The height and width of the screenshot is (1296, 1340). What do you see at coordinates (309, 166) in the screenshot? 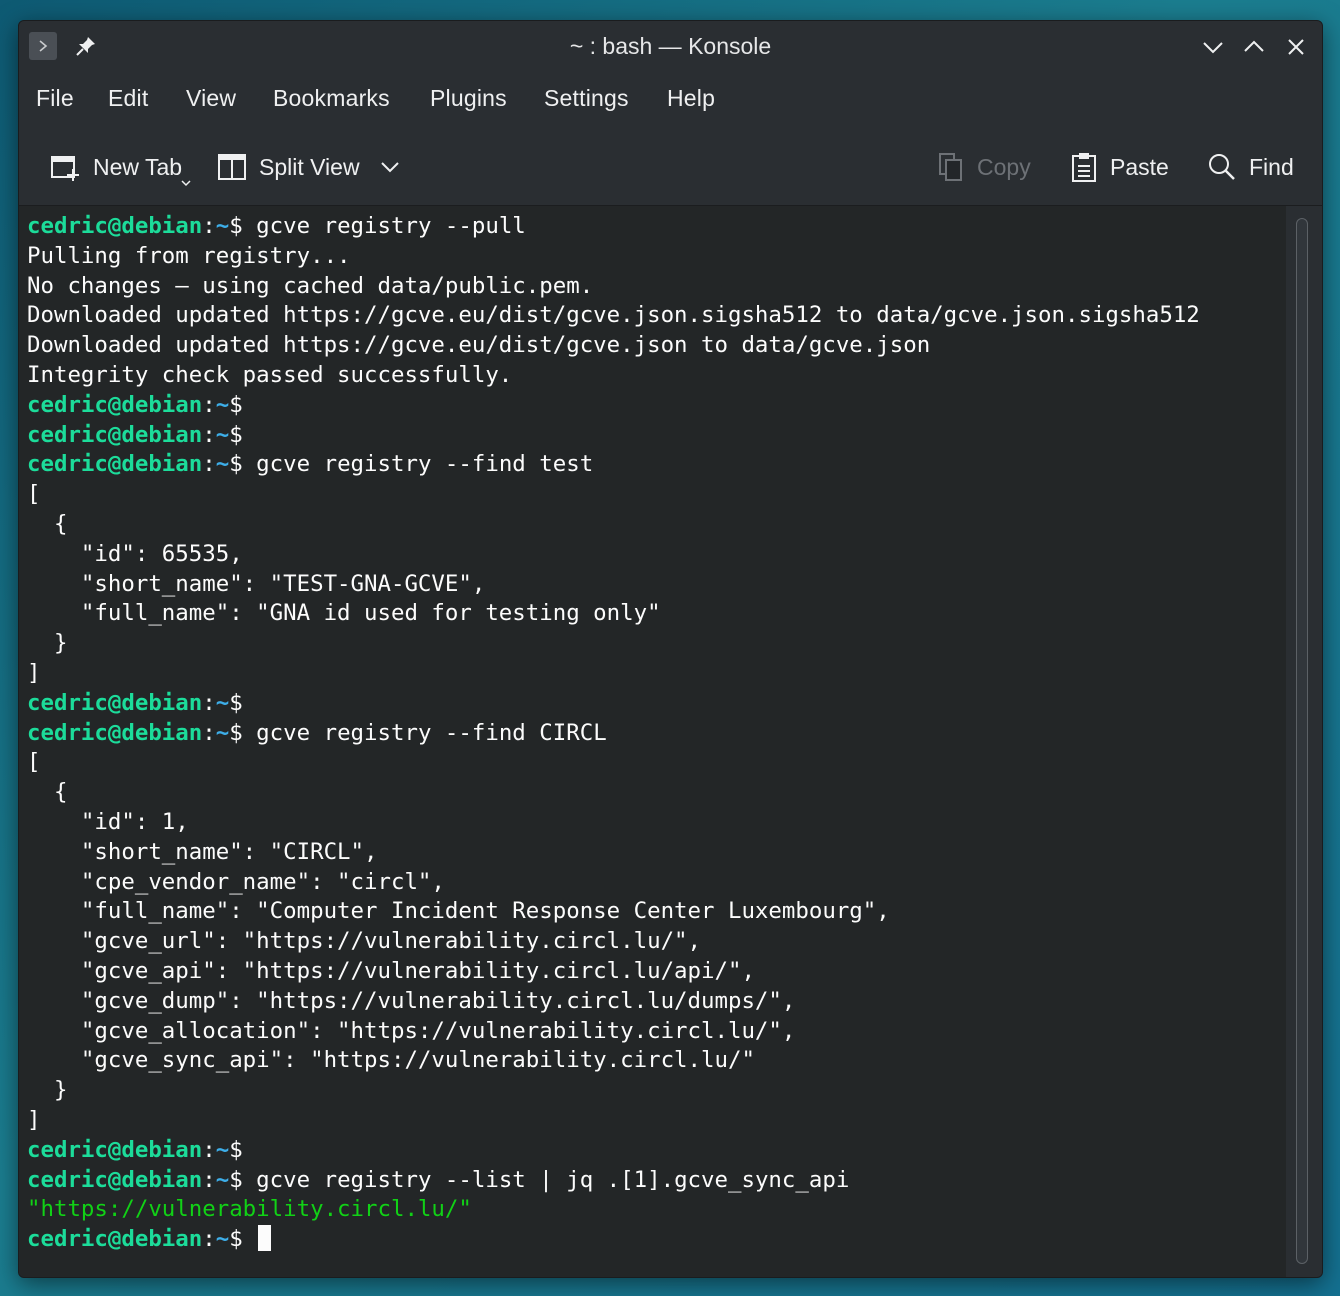
I see `split-view-label: Split View` at bounding box center [309, 166].